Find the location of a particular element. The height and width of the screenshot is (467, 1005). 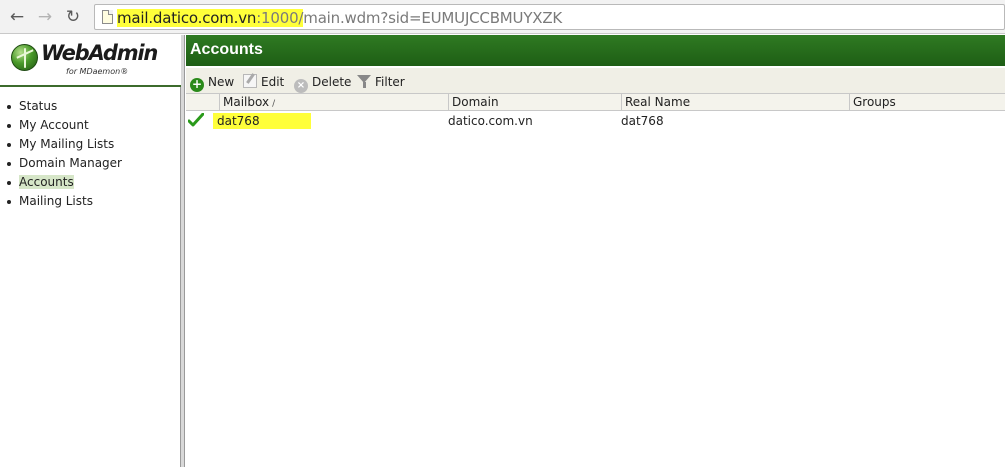

column-header-groups: Groups is located at coordinates (927, 102).